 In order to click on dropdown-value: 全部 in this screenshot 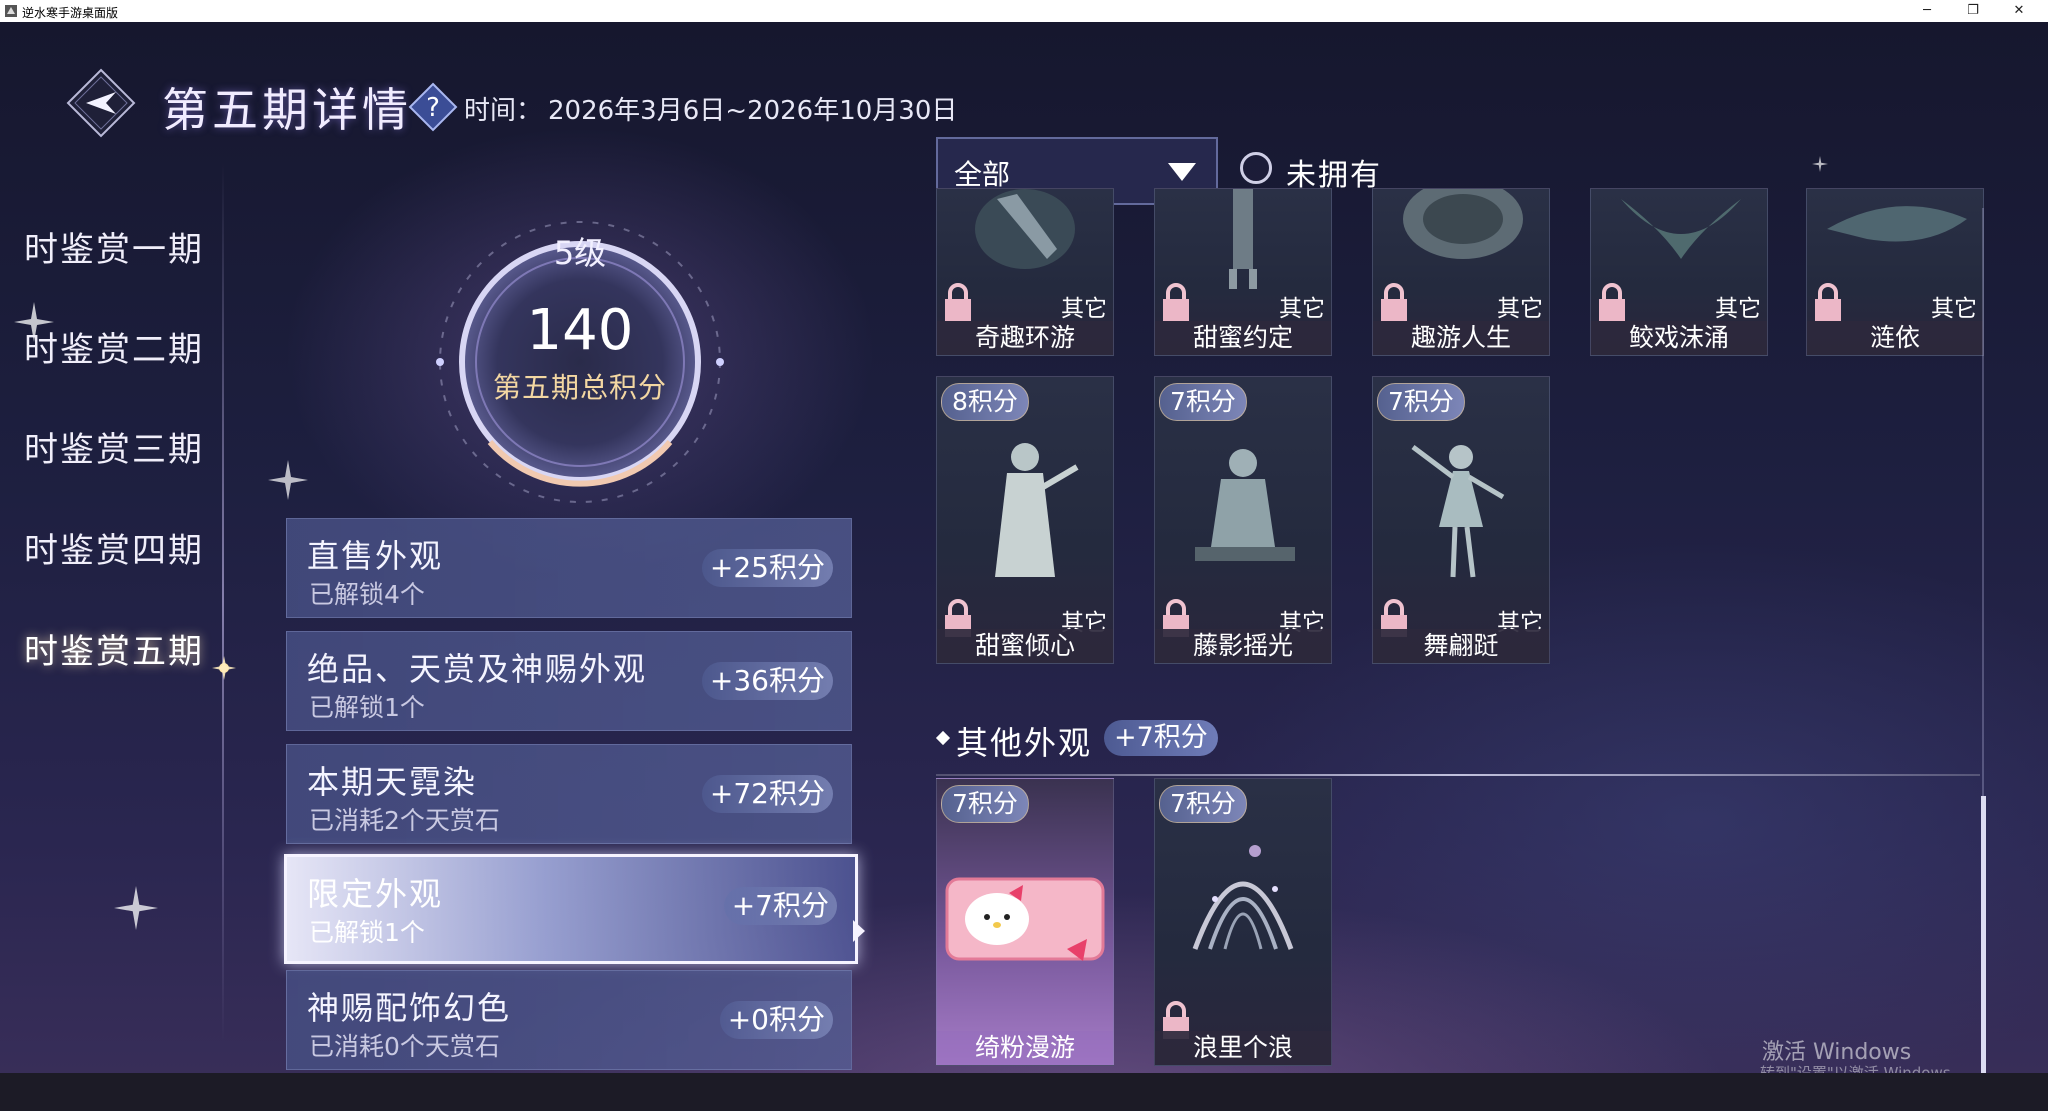, I will do `click(982, 174)`.